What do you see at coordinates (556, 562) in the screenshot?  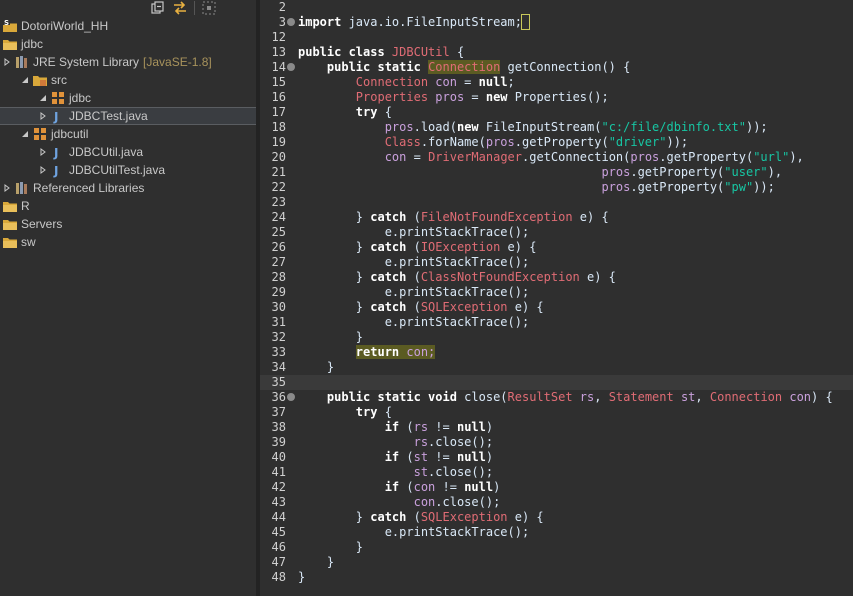 I see `code-line: 47 }` at bounding box center [556, 562].